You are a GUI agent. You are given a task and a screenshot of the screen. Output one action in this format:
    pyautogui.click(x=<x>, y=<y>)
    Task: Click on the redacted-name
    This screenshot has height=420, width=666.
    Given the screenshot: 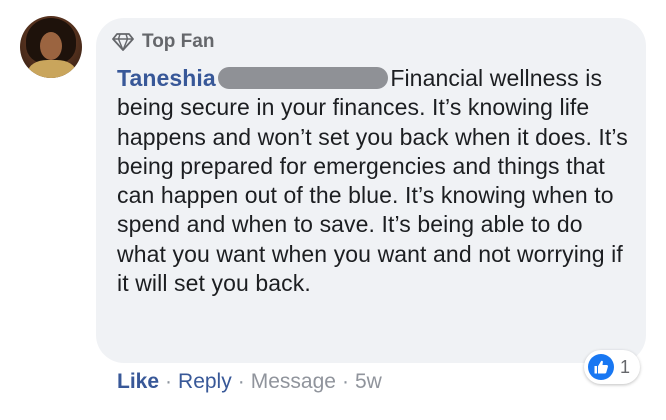 What is the action you would take?
    pyautogui.click(x=303, y=78)
    